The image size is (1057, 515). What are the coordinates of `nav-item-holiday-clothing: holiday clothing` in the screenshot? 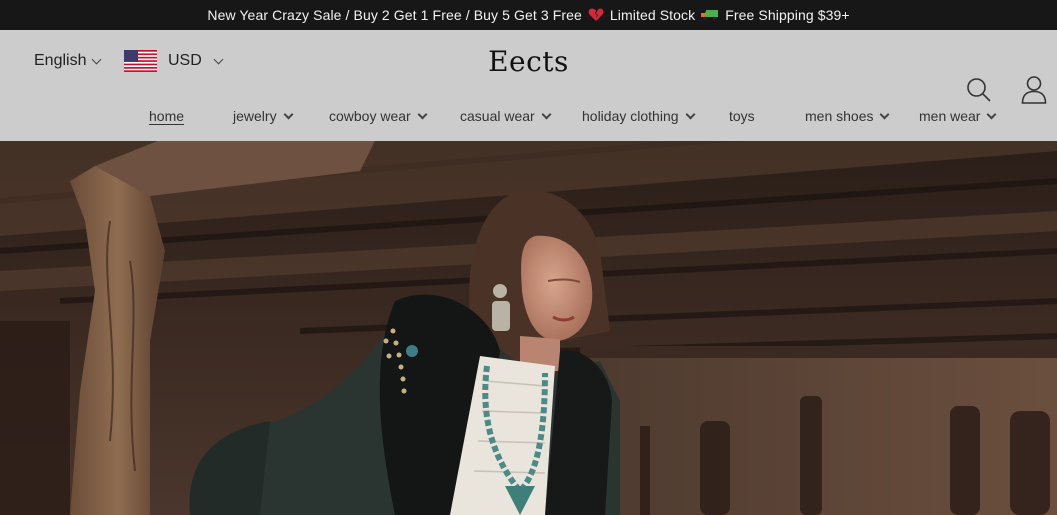 It's located at (638, 116).